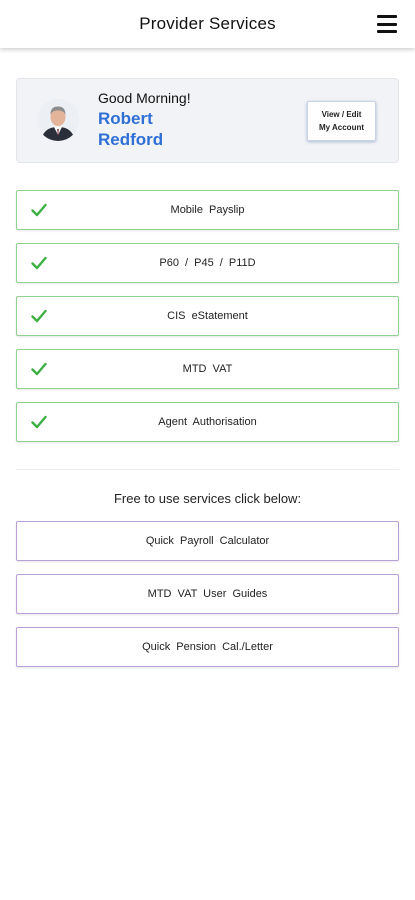 The image size is (415, 900). Describe the element at coordinates (131, 139) in the screenshot. I see `user-last-name: Redford` at that location.